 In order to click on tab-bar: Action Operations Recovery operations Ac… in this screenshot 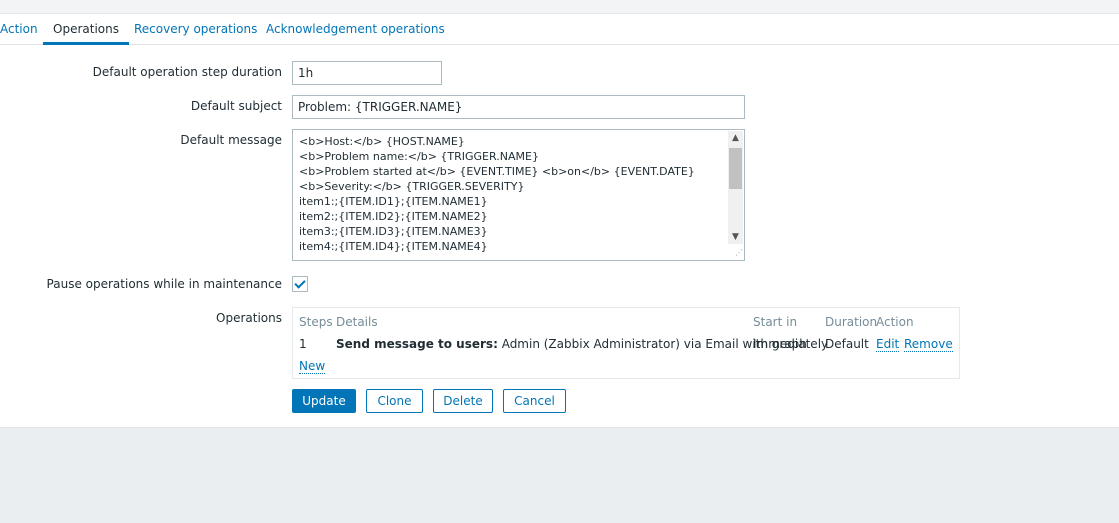, I will do `click(559, 29)`.